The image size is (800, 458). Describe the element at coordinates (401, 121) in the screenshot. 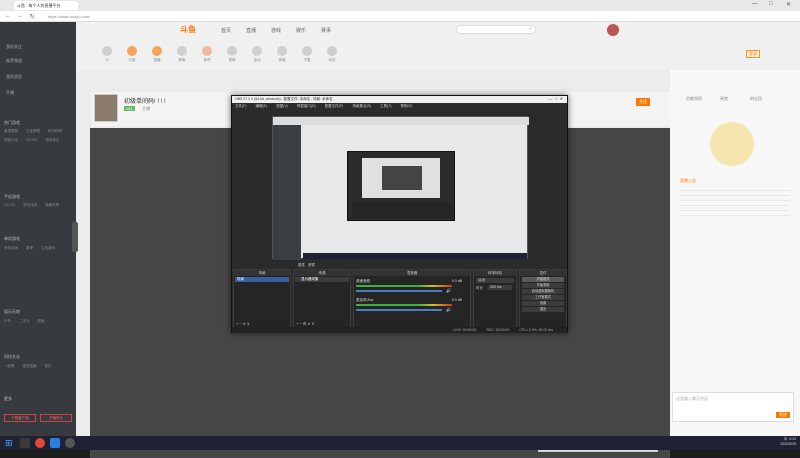

I see `preview-toolbar` at that location.